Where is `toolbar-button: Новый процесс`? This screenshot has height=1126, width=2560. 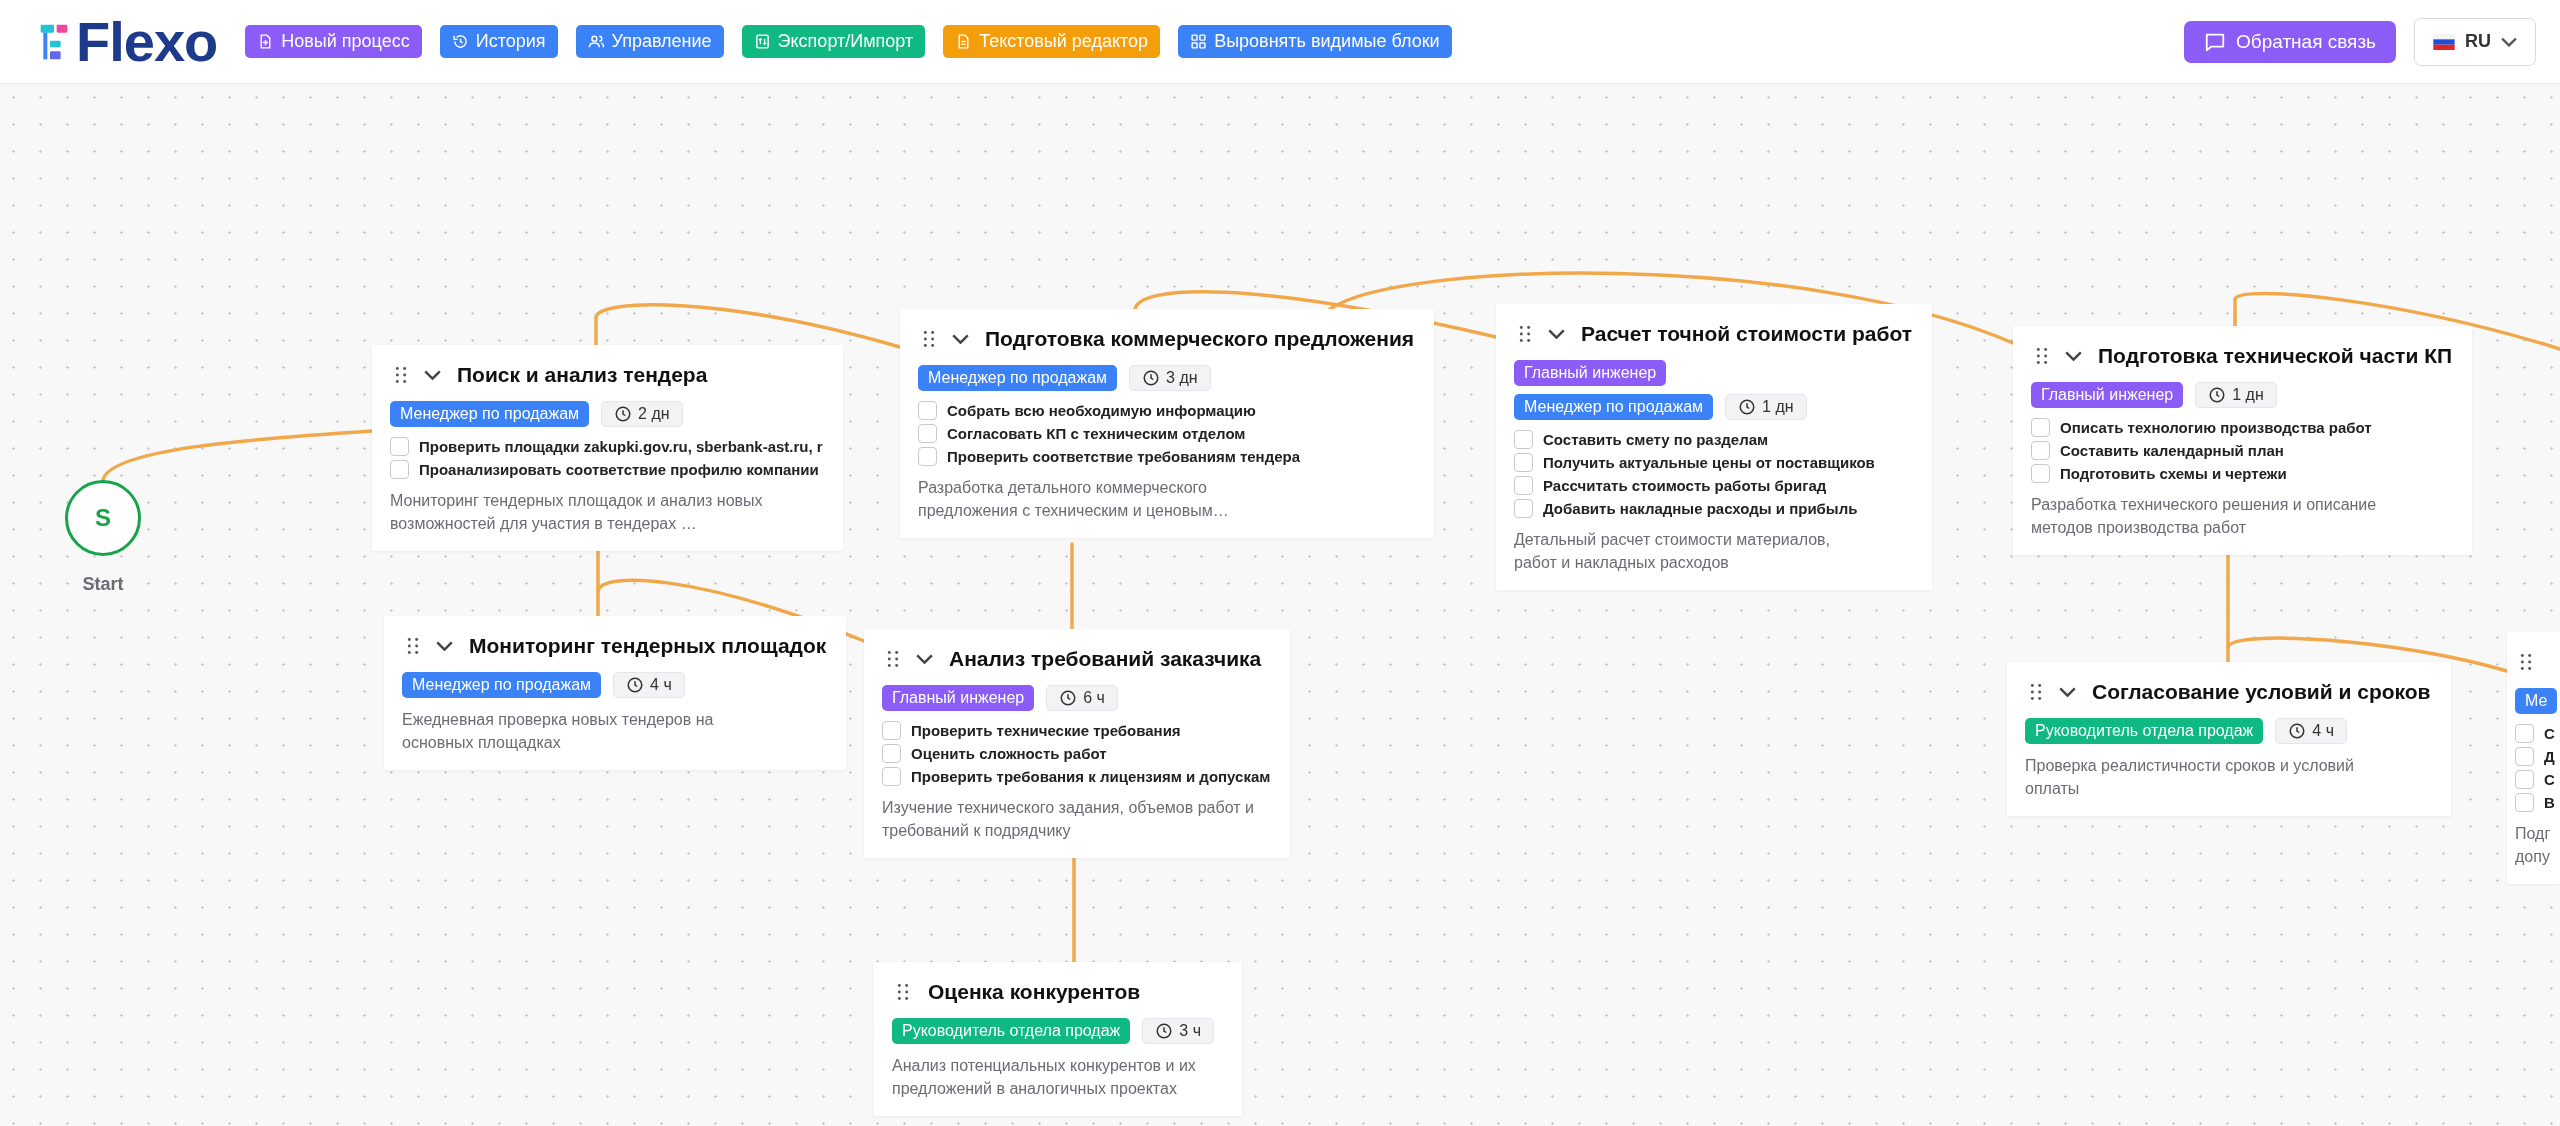
toolbar-button: Новый процесс is located at coordinates (333, 41).